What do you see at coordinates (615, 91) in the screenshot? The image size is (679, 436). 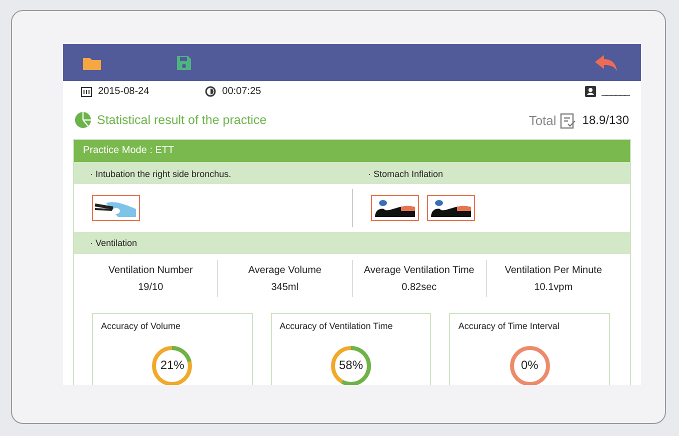 I see `user-name-text: ______` at bounding box center [615, 91].